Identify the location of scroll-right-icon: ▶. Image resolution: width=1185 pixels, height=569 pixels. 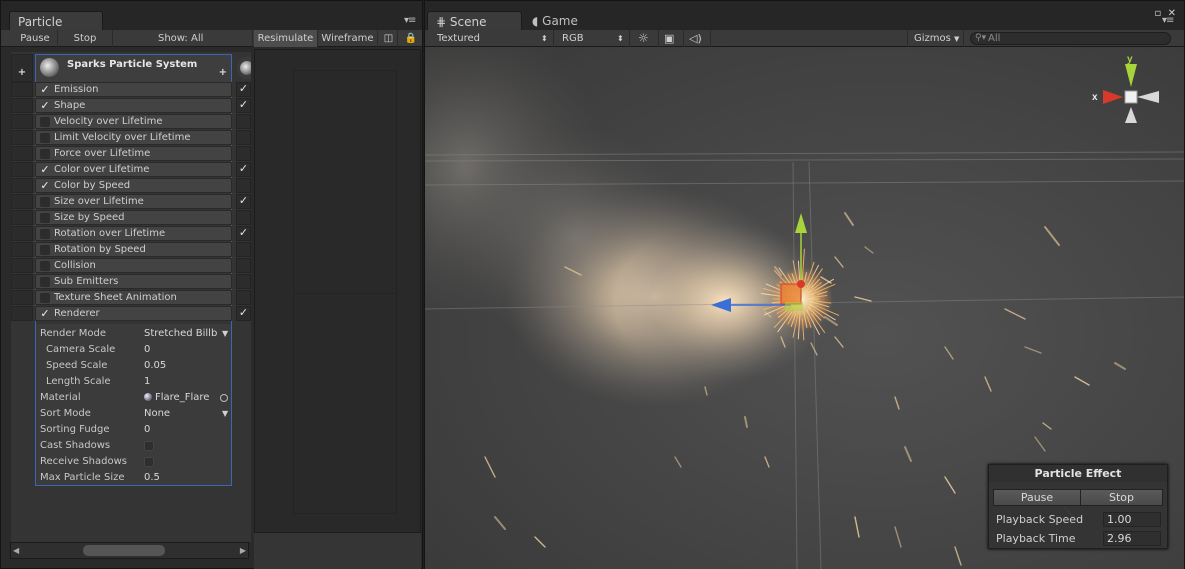
(243, 550).